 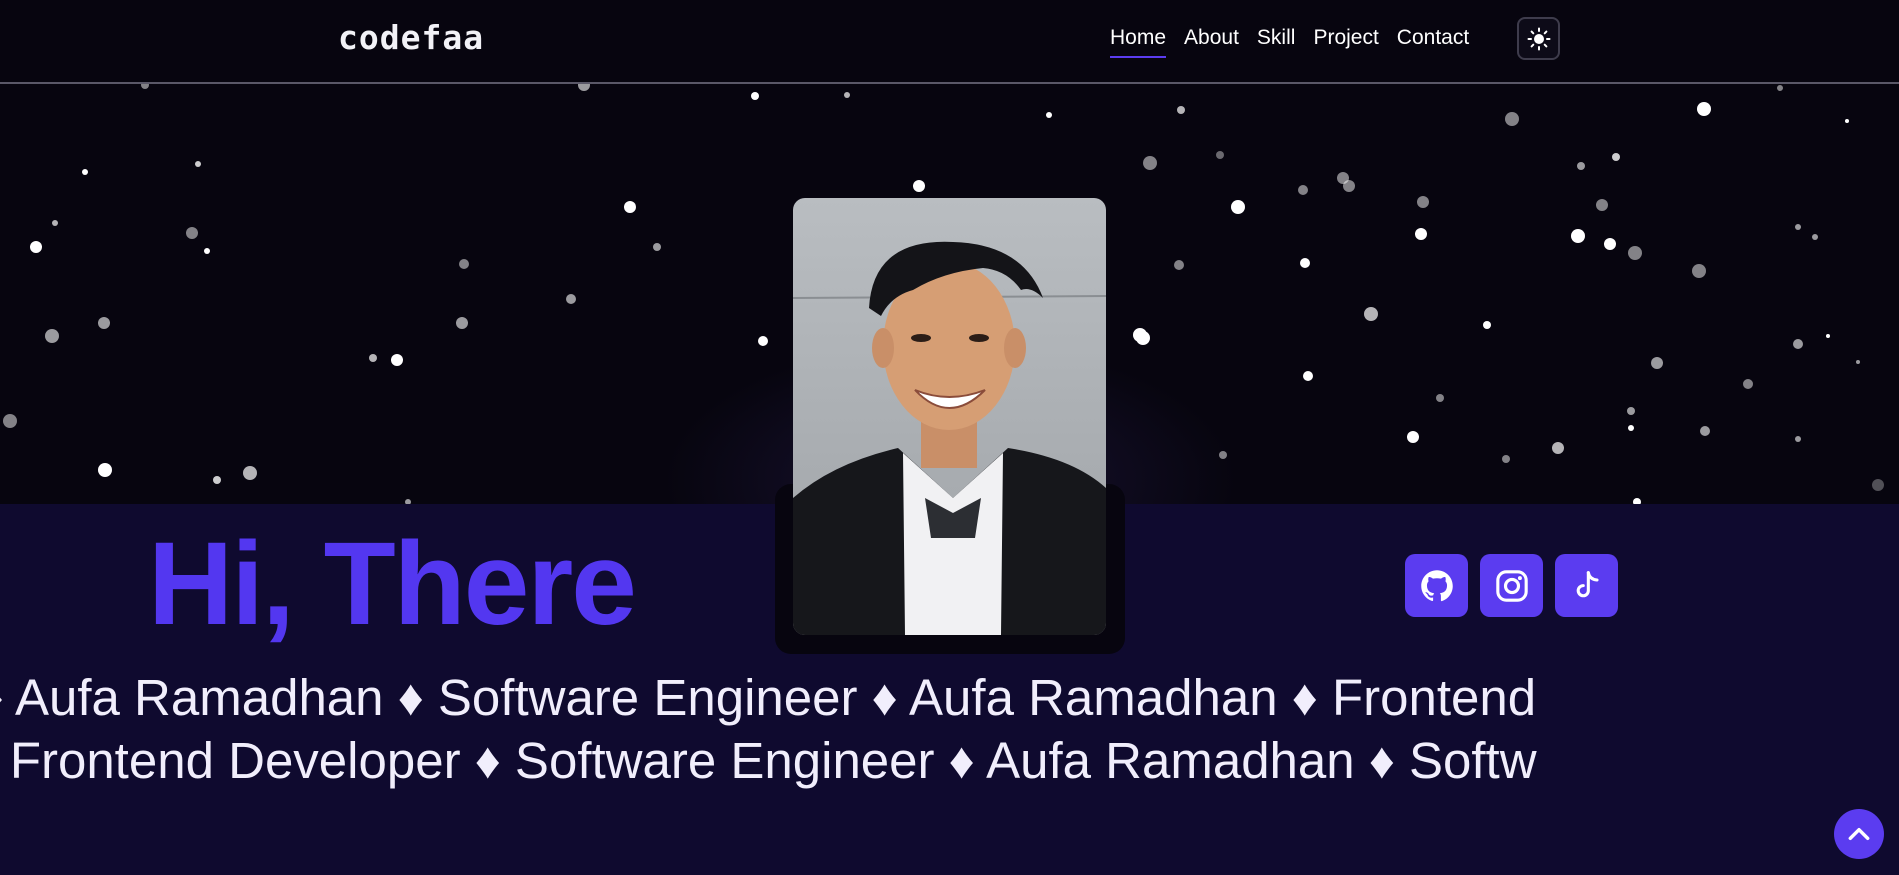 What do you see at coordinates (1433, 42) in the screenshot?
I see `nav-link-contact: Contact` at bounding box center [1433, 42].